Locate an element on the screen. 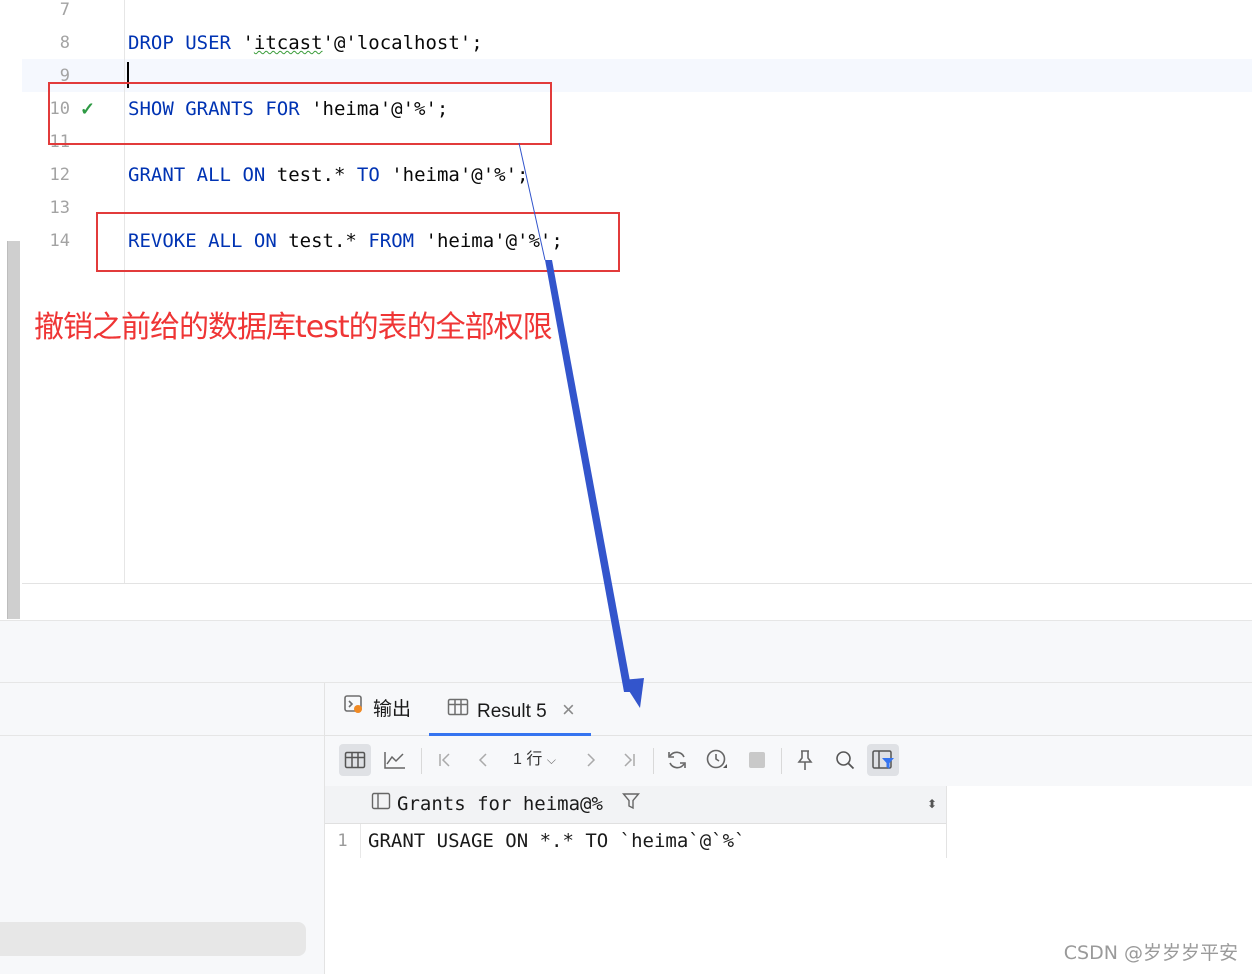 Image resolution: width=1252 pixels, height=974 pixels. table-view-icon is located at coordinates (355, 760).